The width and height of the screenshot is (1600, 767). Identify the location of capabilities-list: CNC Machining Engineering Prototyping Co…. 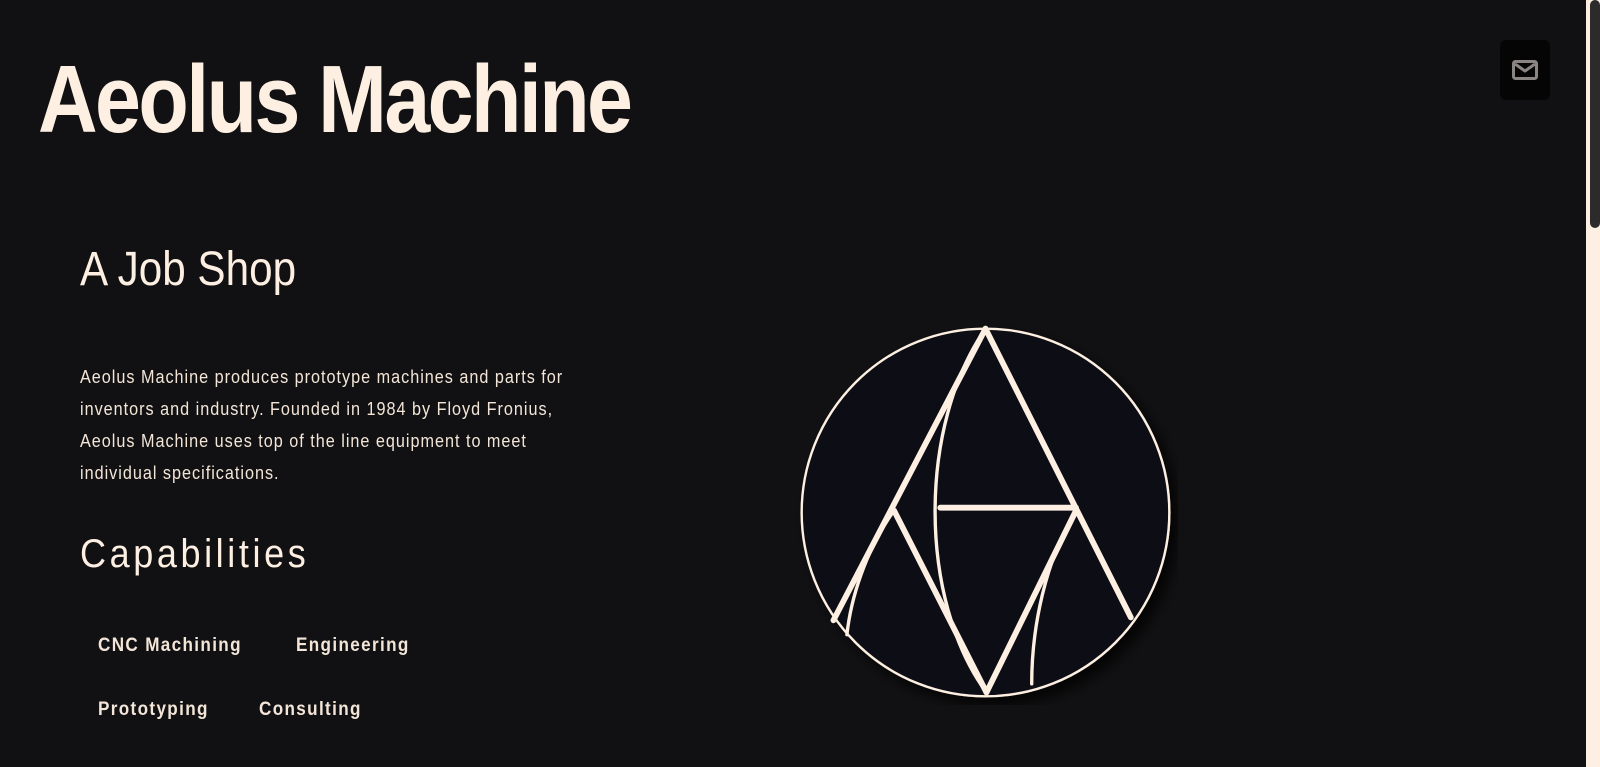
(340, 678).